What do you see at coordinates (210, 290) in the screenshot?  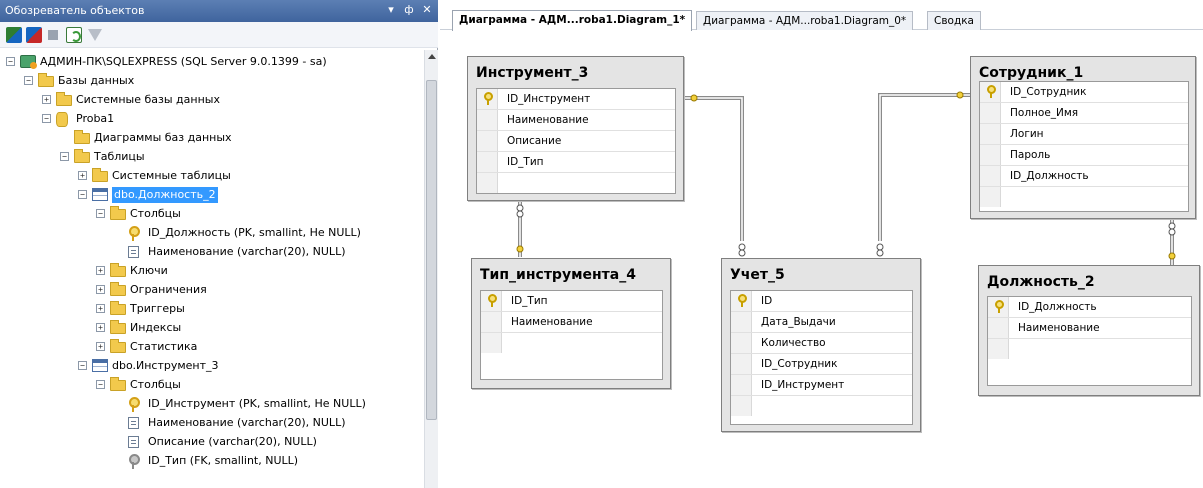 I see `tree-node: + Ограничения` at bounding box center [210, 290].